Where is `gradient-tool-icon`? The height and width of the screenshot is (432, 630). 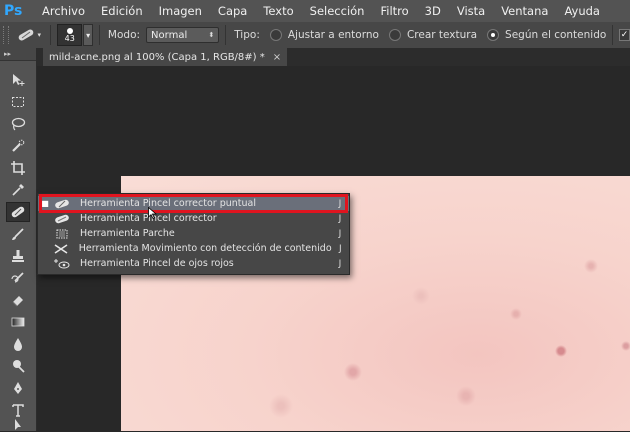
gradient-tool-icon is located at coordinates (18, 322).